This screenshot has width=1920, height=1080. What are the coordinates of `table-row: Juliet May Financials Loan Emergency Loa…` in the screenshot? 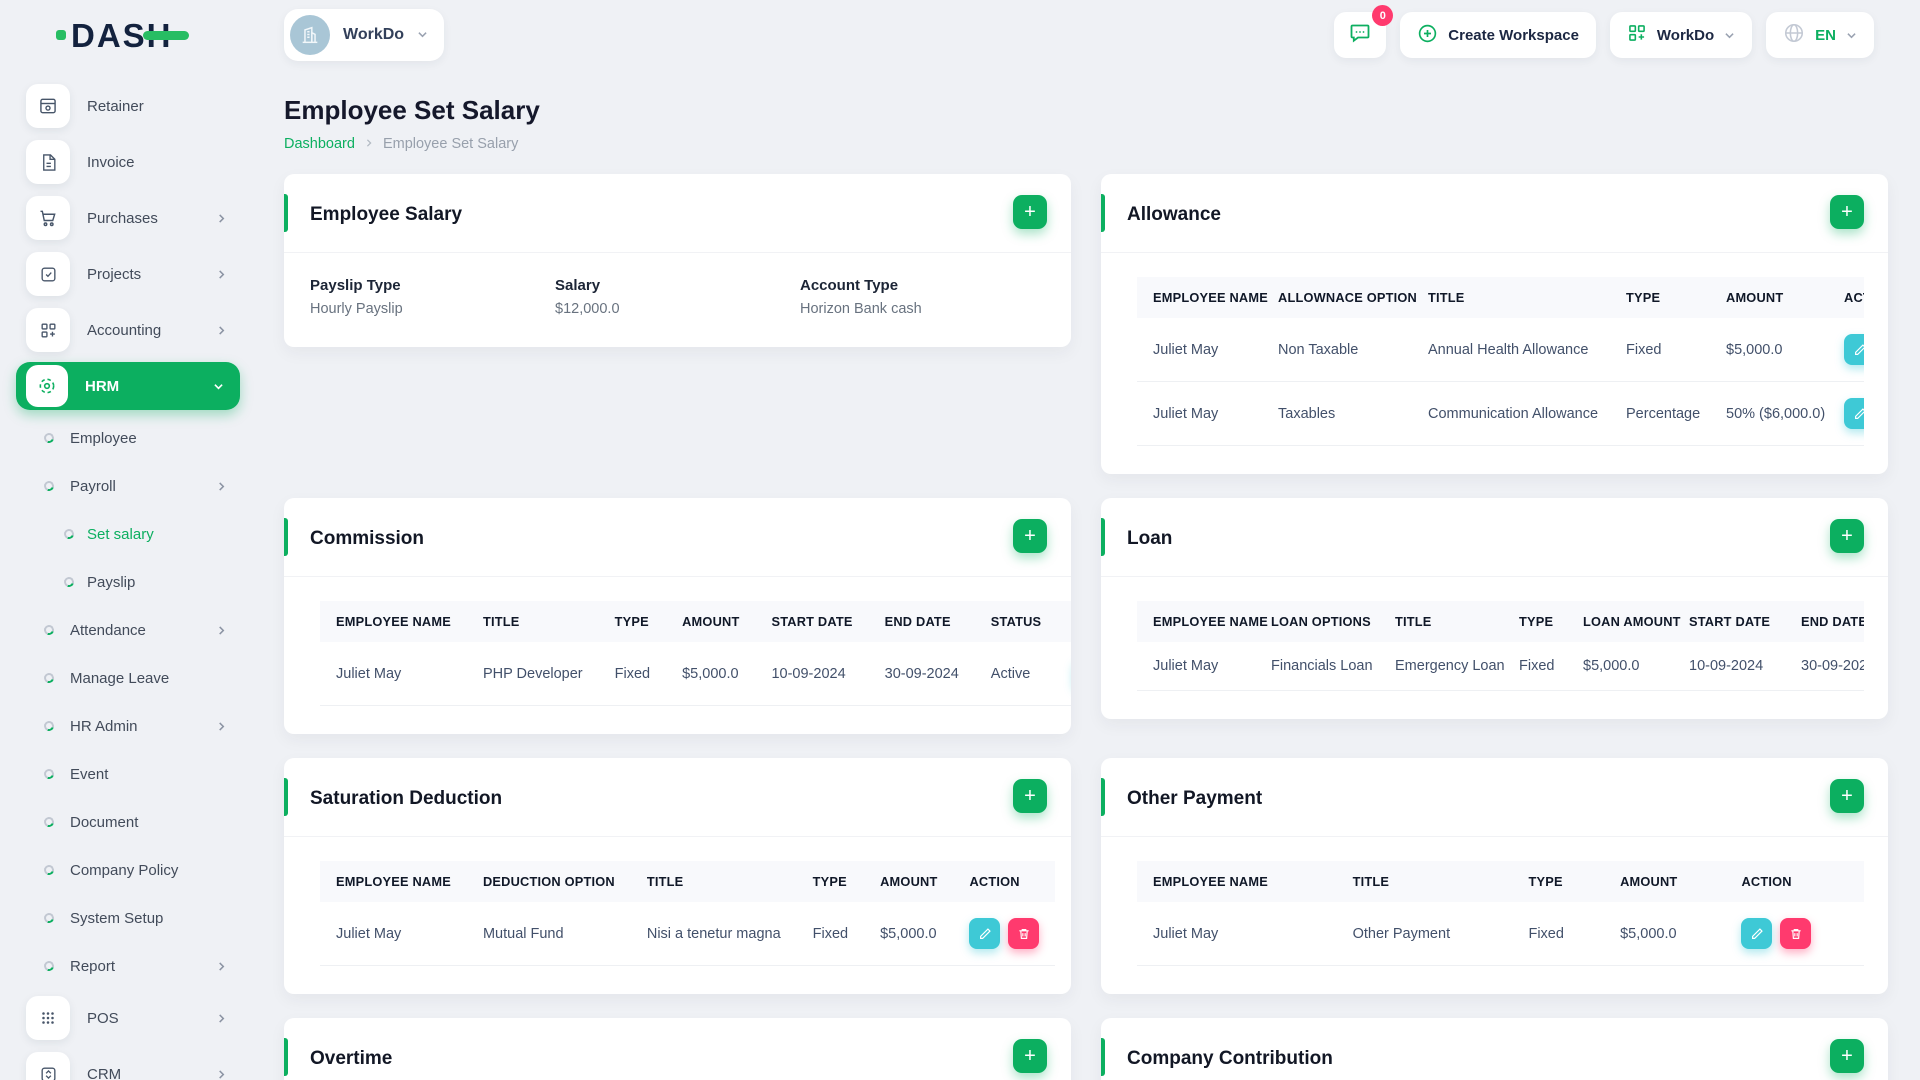 It's located at (1500, 666).